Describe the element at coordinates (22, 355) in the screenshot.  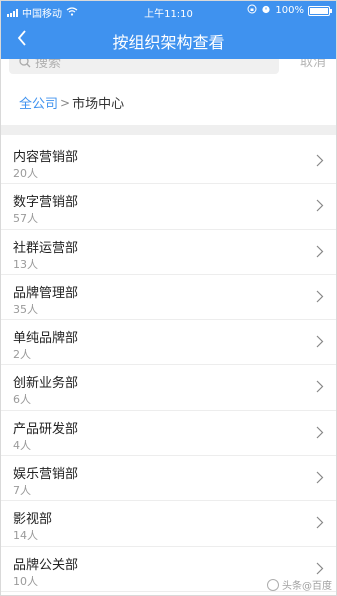
I see `member-count: 2人` at that location.